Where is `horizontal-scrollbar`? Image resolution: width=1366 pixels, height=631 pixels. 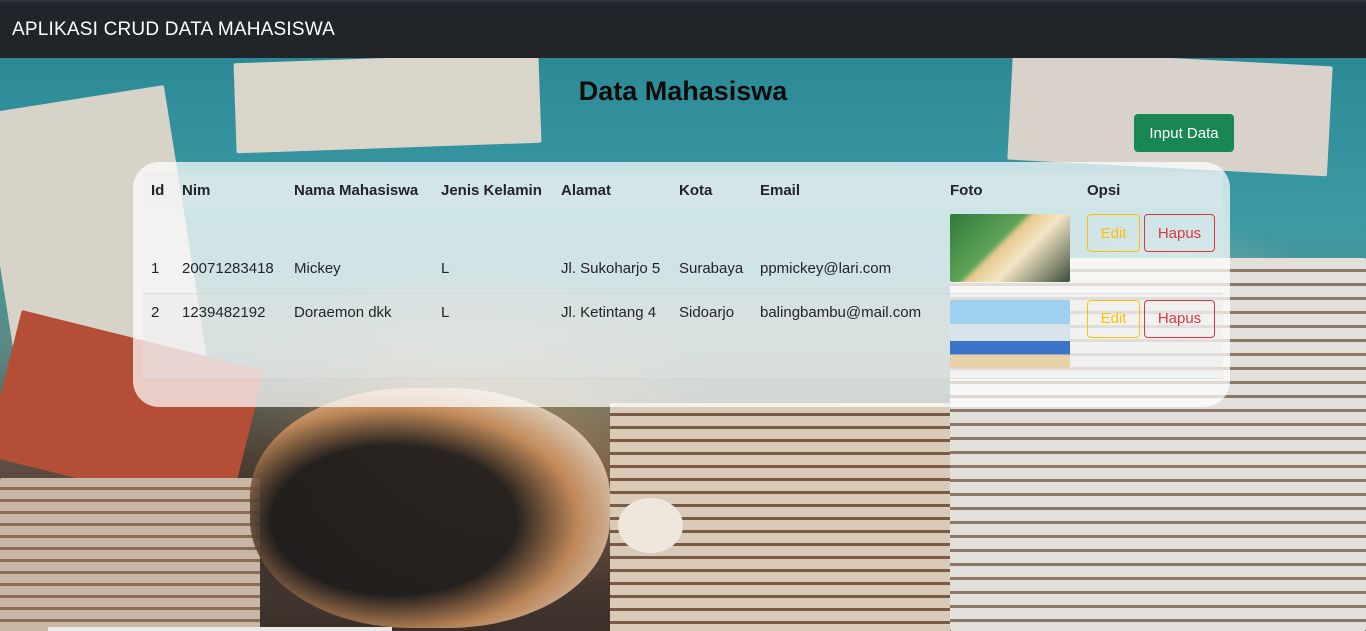
horizontal-scrollbar is located at coordinates (220, 629).